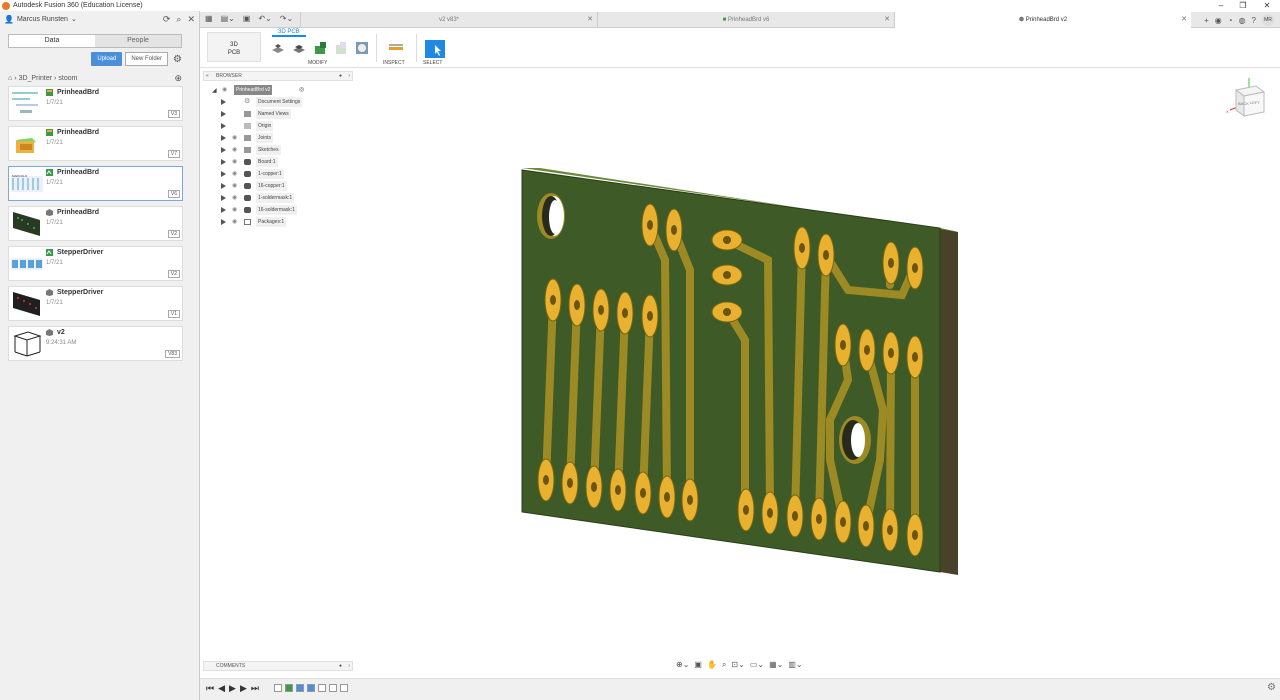 This screenshot has width=1280, height=700. What do you see at coordinates (173, 114) in the screenshot?
I see `version-badge: V3` at bounding box center [173, 114].